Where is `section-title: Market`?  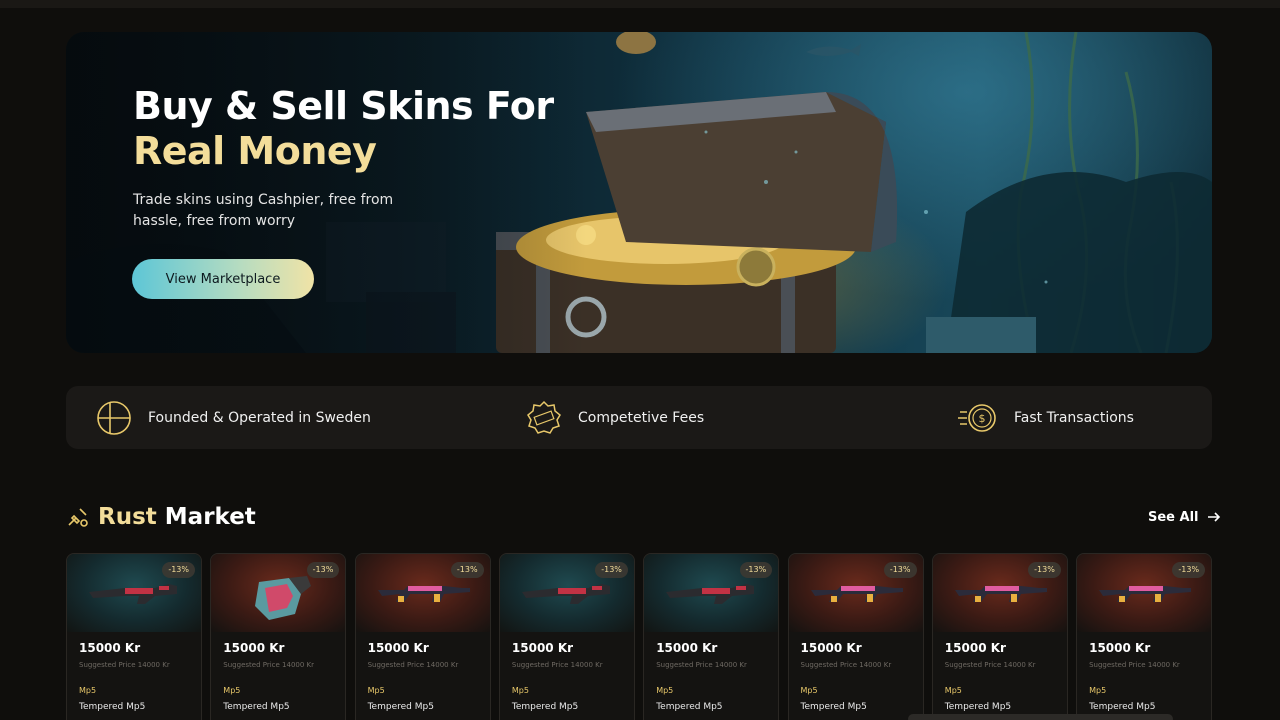
section-title: Market is located at coordinates (210, 517).